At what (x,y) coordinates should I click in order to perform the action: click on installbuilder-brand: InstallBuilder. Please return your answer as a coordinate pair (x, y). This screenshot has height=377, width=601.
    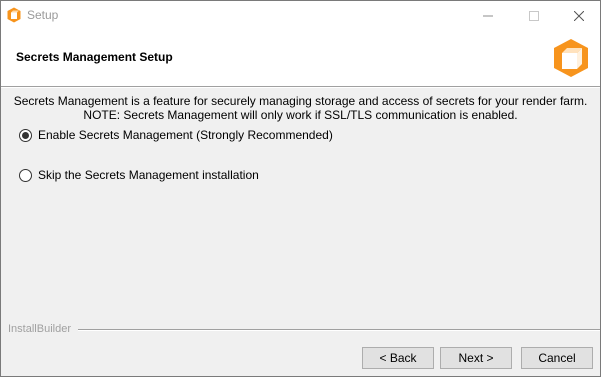
    Looking at the image, I should click on (39, 329).